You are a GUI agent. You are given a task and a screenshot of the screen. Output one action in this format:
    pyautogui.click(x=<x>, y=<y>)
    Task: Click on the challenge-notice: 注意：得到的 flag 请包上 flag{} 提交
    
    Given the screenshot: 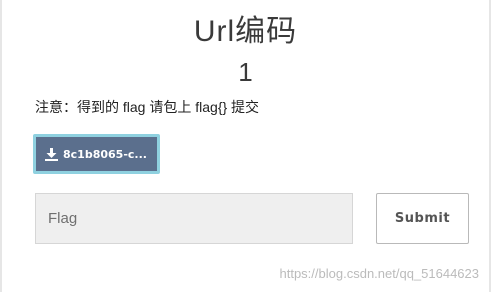 What is the action you would take?
    pyautogui.click(x=147, y=107)
    